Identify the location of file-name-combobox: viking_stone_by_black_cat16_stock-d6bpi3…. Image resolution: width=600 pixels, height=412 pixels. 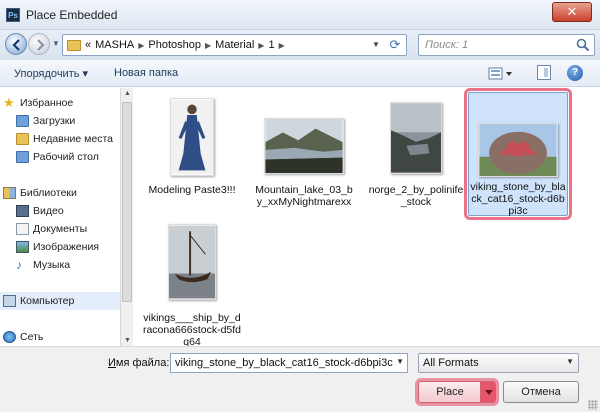
(289, 363).